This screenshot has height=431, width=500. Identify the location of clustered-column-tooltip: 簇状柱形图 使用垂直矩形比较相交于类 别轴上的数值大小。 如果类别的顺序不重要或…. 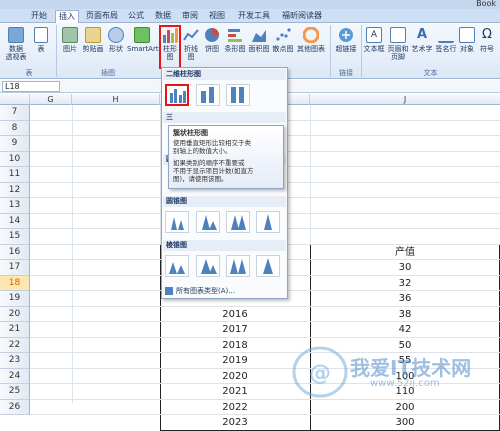
(226, 157).